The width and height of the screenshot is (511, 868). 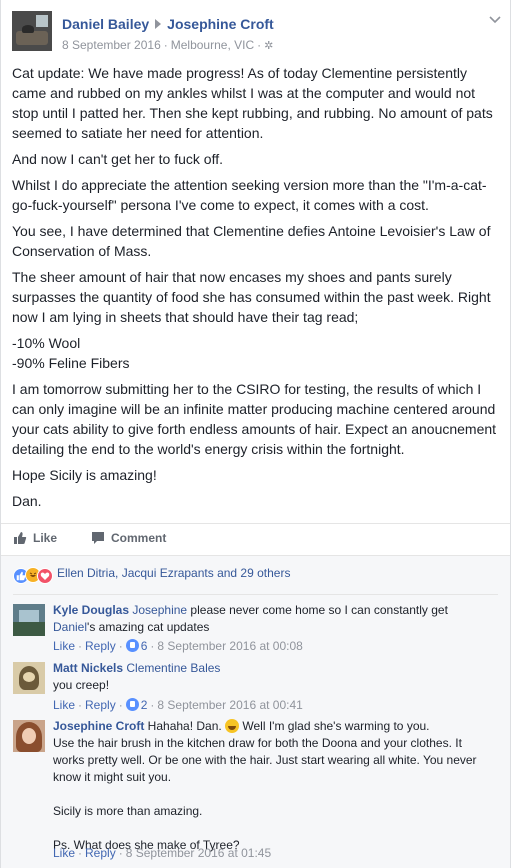 What do you see at coordinates (128, 811) in the screenshot?
I see `comment-text: Sicily is more than amazing.` at bounding box center [128, 811].